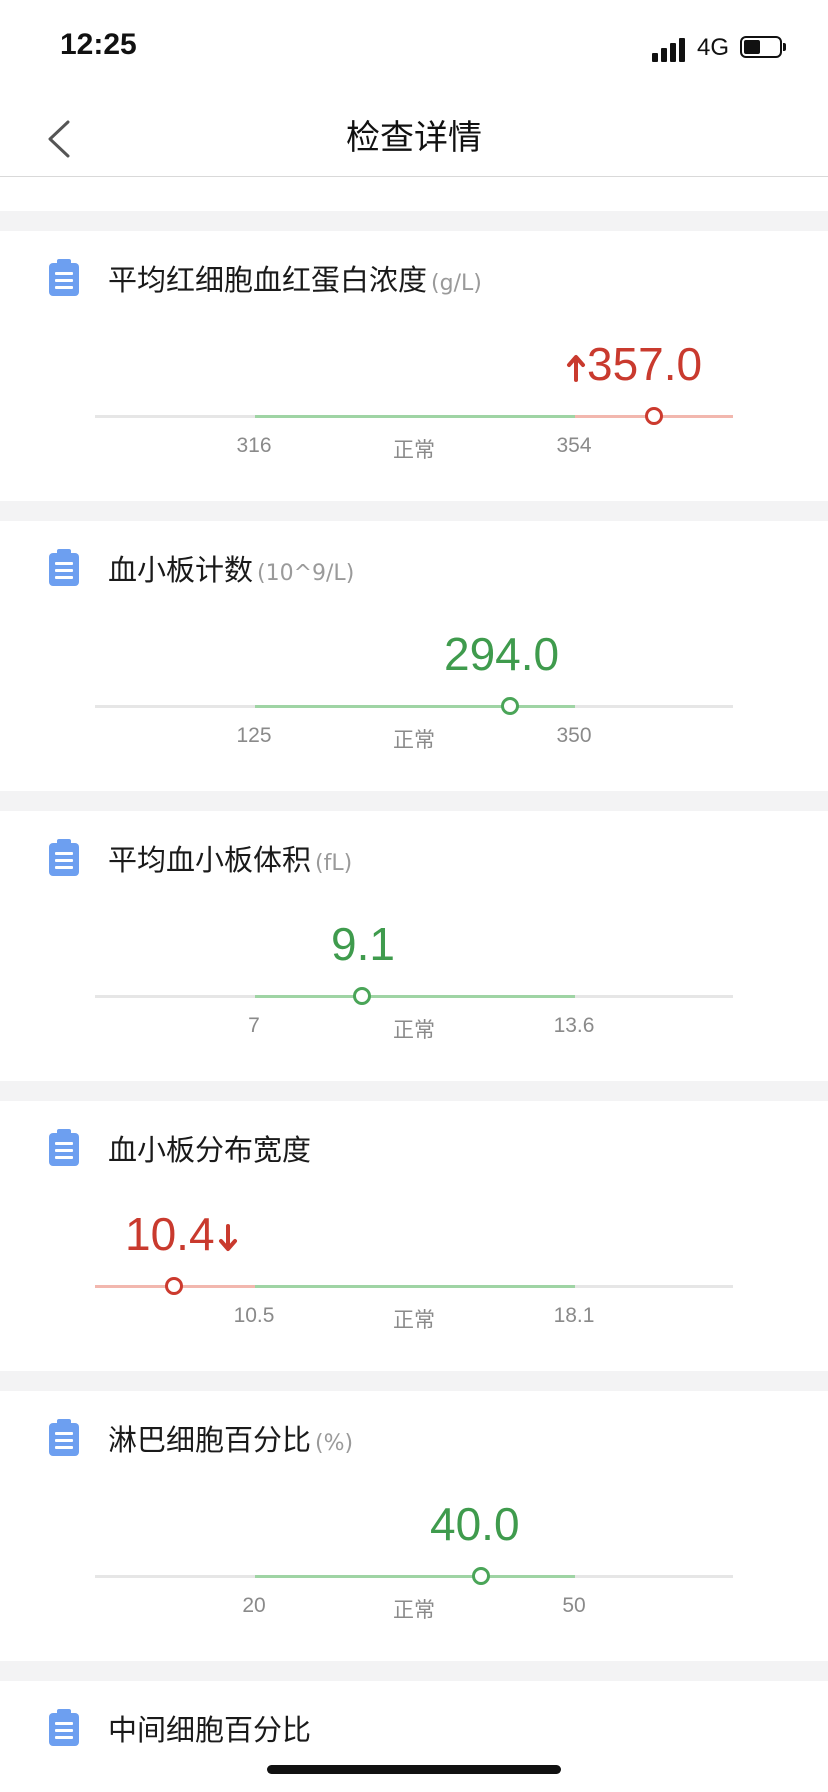 The height and width of the screenshot is (1792, 828). I want to click on result-value-text: 40.0, so click(475, 1524).